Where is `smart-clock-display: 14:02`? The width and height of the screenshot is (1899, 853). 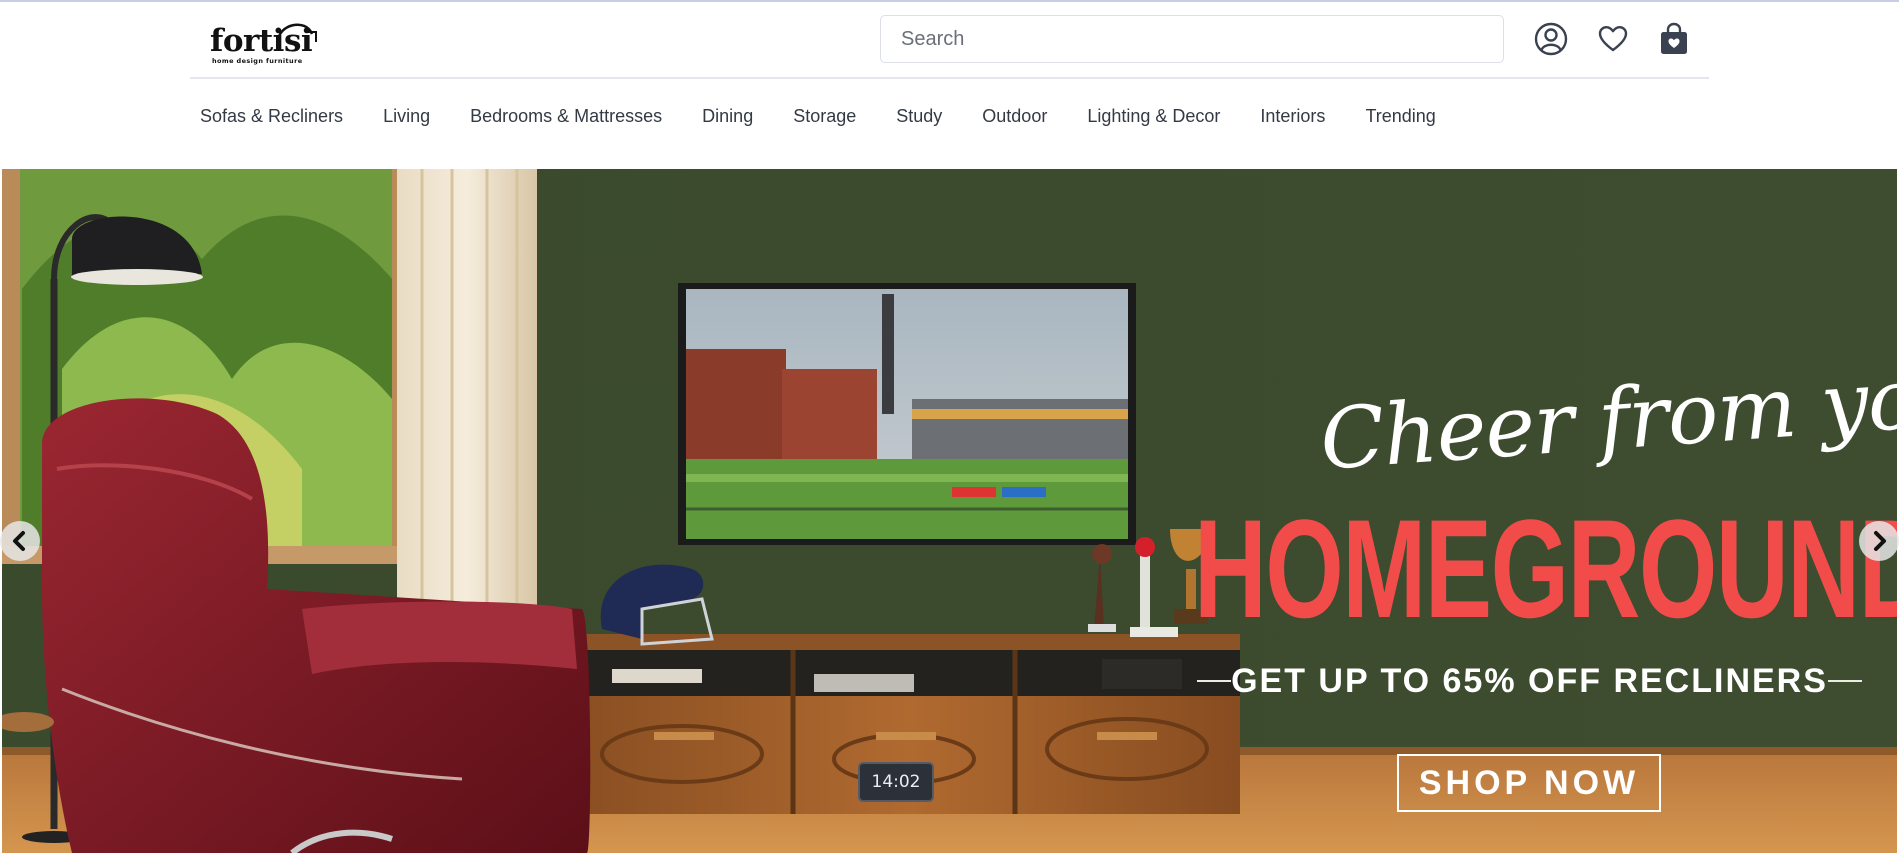
smart-clock-display: 14:02 is located at coordinates (896, 782).